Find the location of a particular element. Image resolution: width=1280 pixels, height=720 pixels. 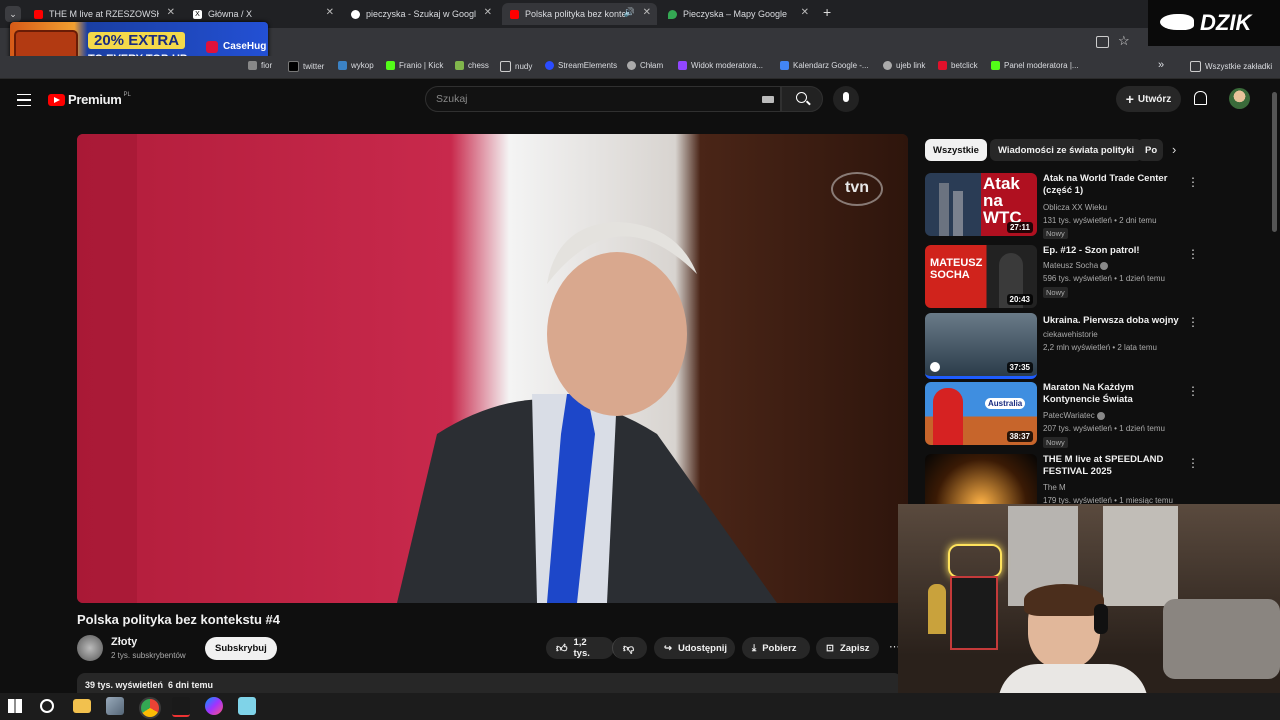

browser-tab-5: Pieczyska – Mapy Google ✕ is located at coordinates (737, 14).